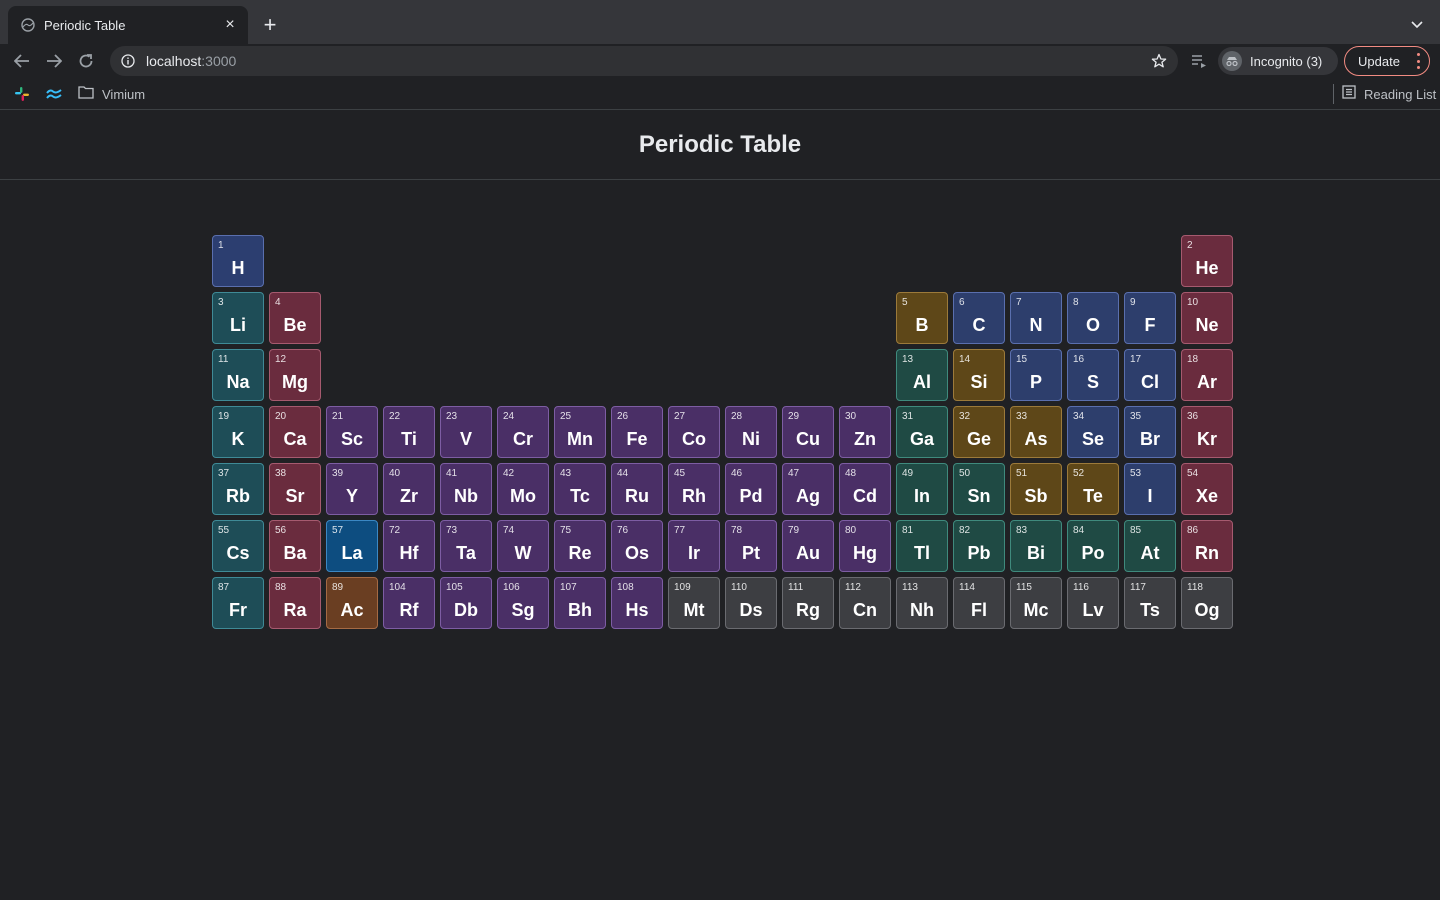  What do you see at coordinates (808, 603) in the screenshot?
I see `element-cell-rg: 111 Rg` at bounding box center [808, 603].